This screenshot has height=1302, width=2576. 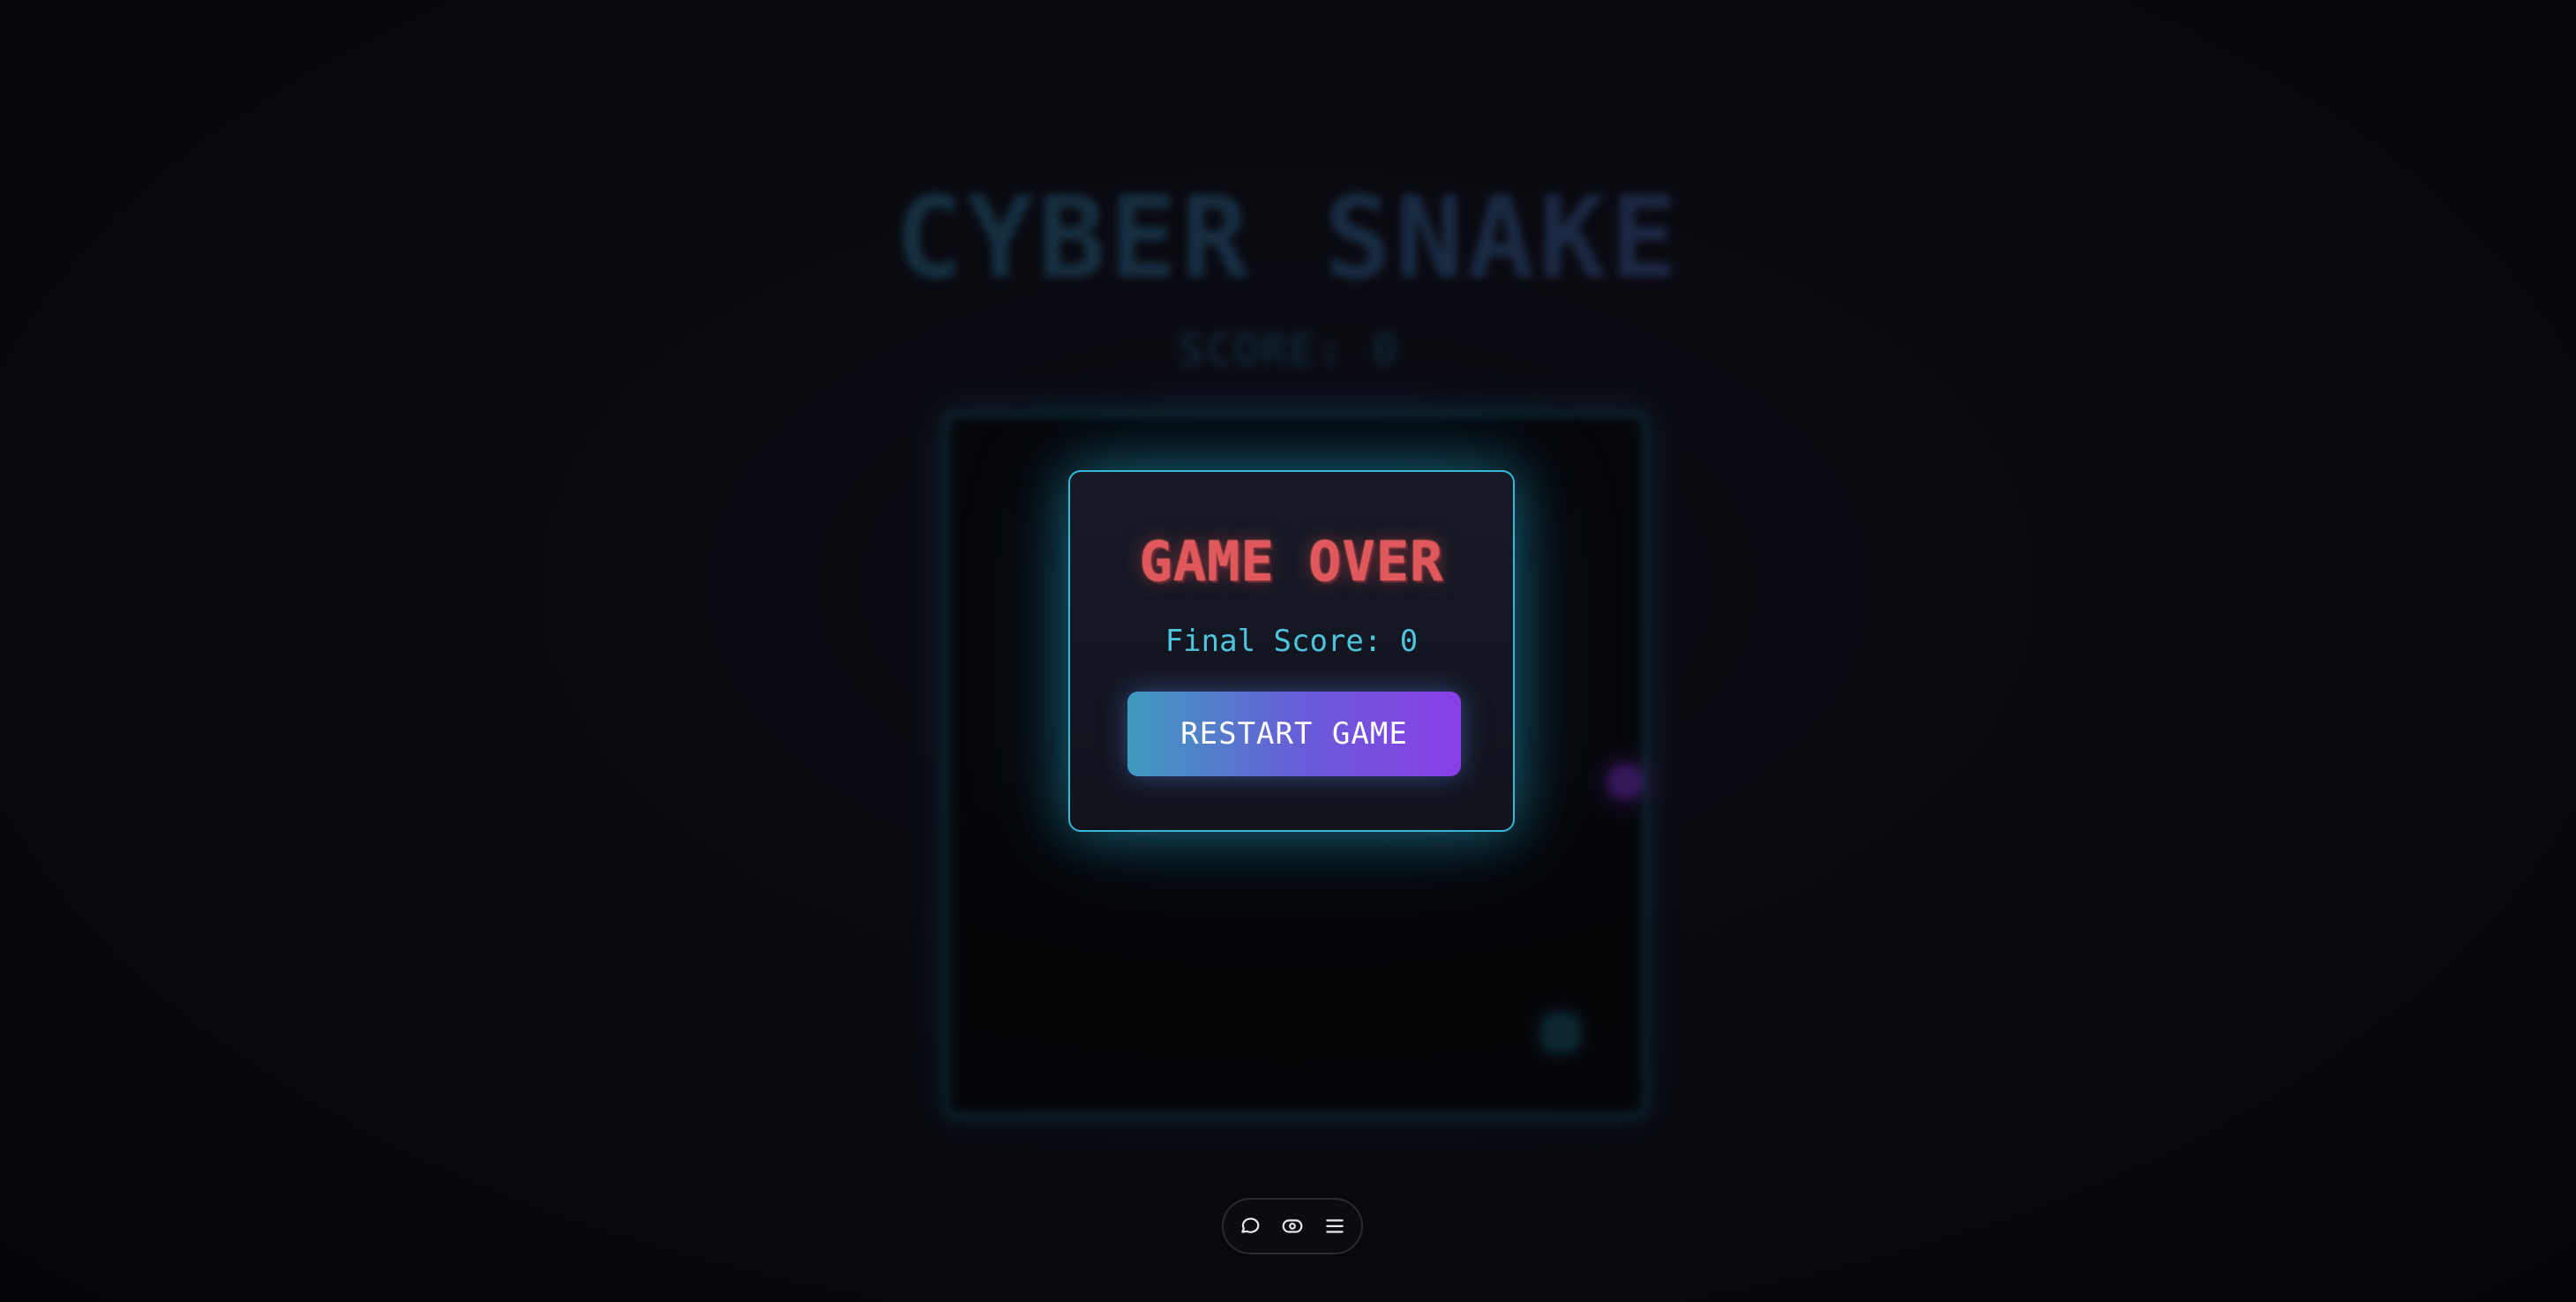 I want to click on restart-game-button: RESTART GAME, so click(x=1294, y=734).